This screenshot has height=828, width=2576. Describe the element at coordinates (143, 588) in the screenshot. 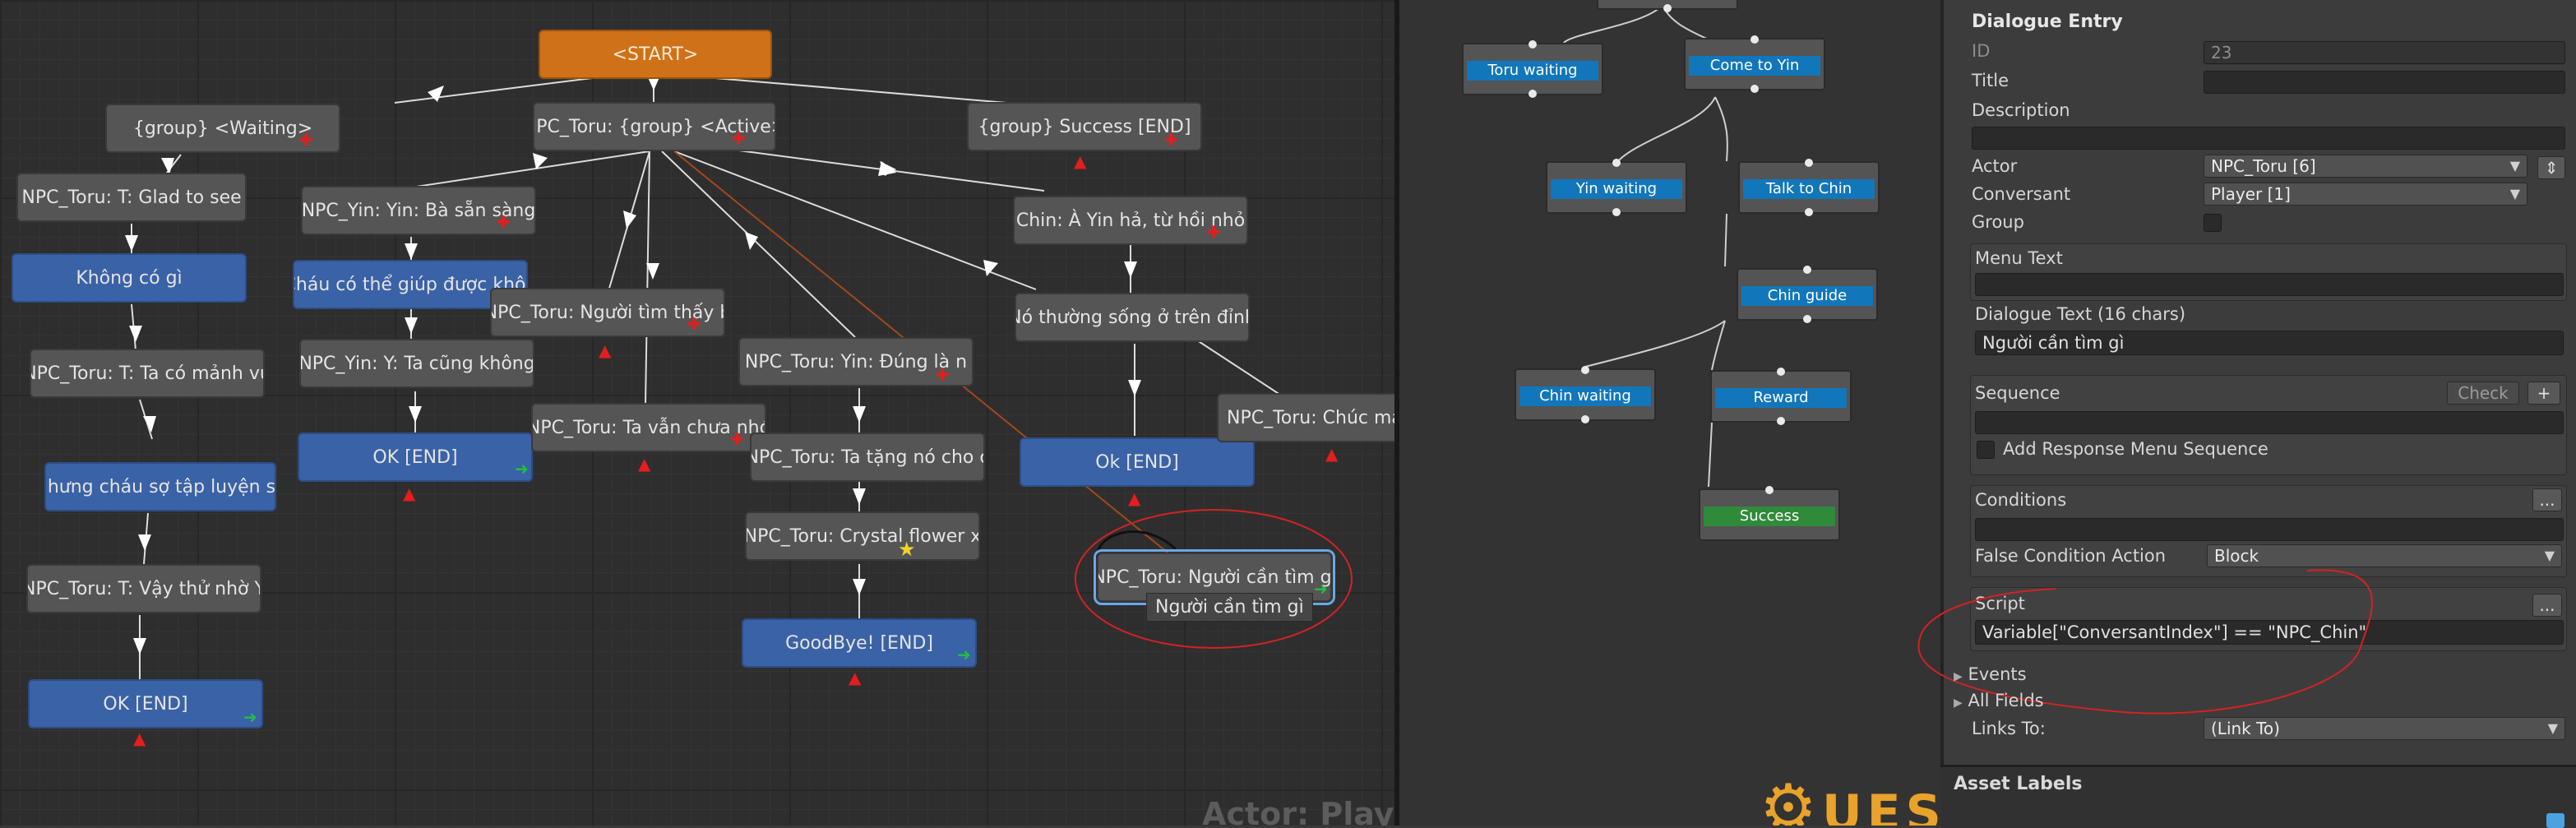

I see `node-toru-vay-thu: NPC_Toru: T: Vậy thử nhờ Y` at that location.